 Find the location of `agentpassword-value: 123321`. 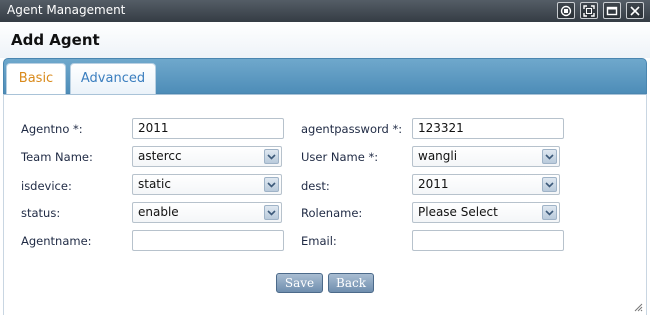

agentpassword-value: 123321 is located at coordinates (441, 128).